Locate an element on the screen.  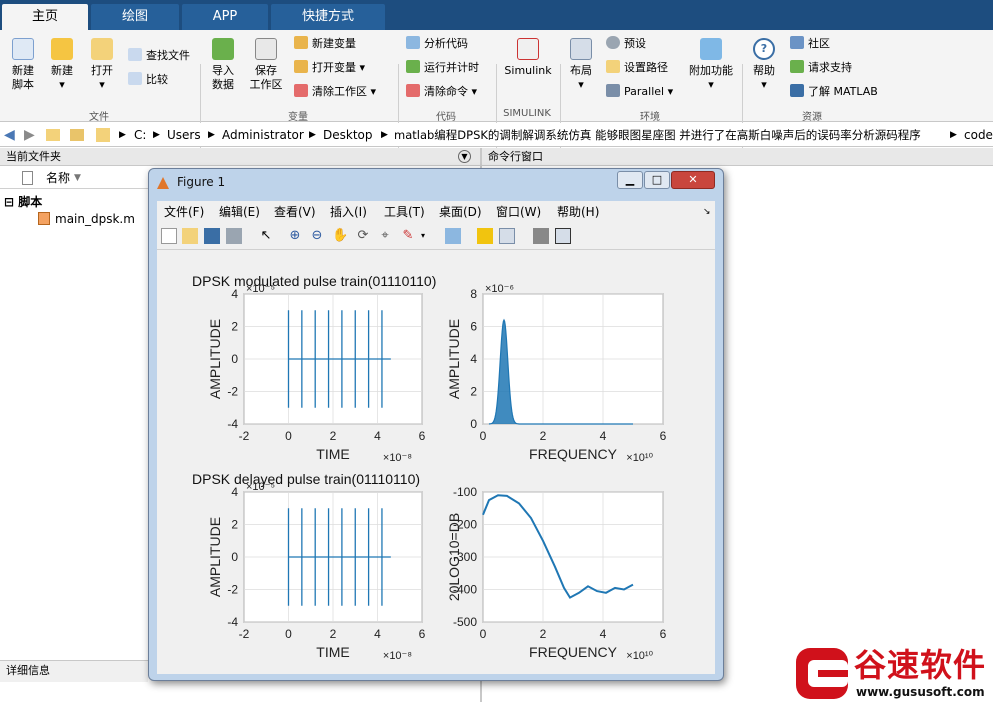
pan-icon: ✋ is located at coordinates (340, 236).